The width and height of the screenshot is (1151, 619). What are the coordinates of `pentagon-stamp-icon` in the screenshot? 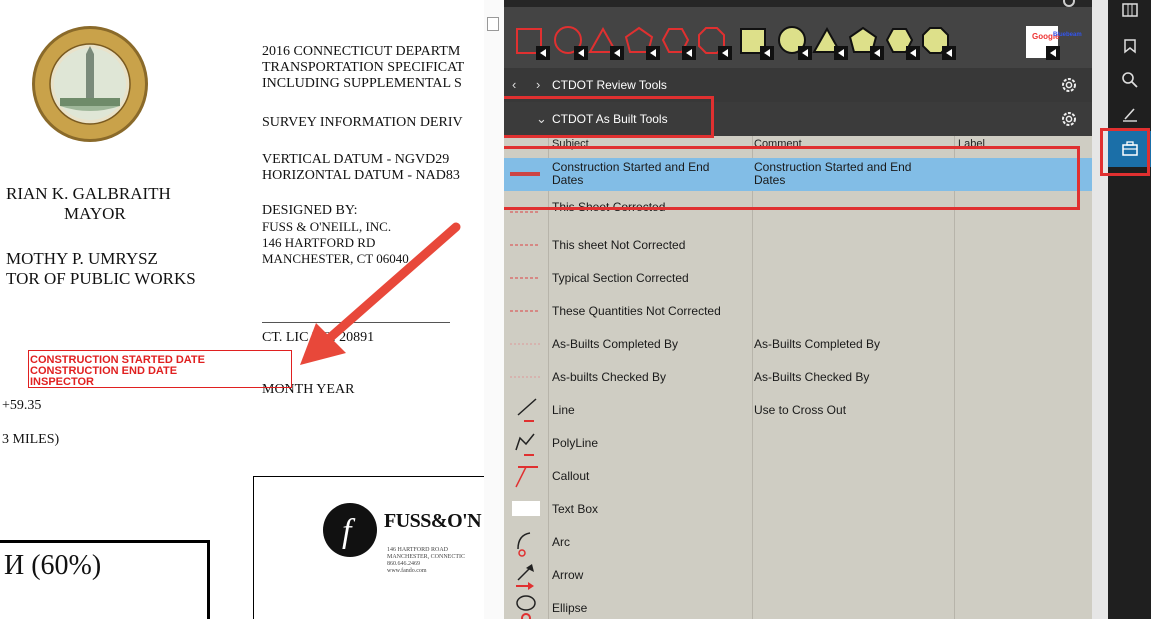 It's located at (642, 42).